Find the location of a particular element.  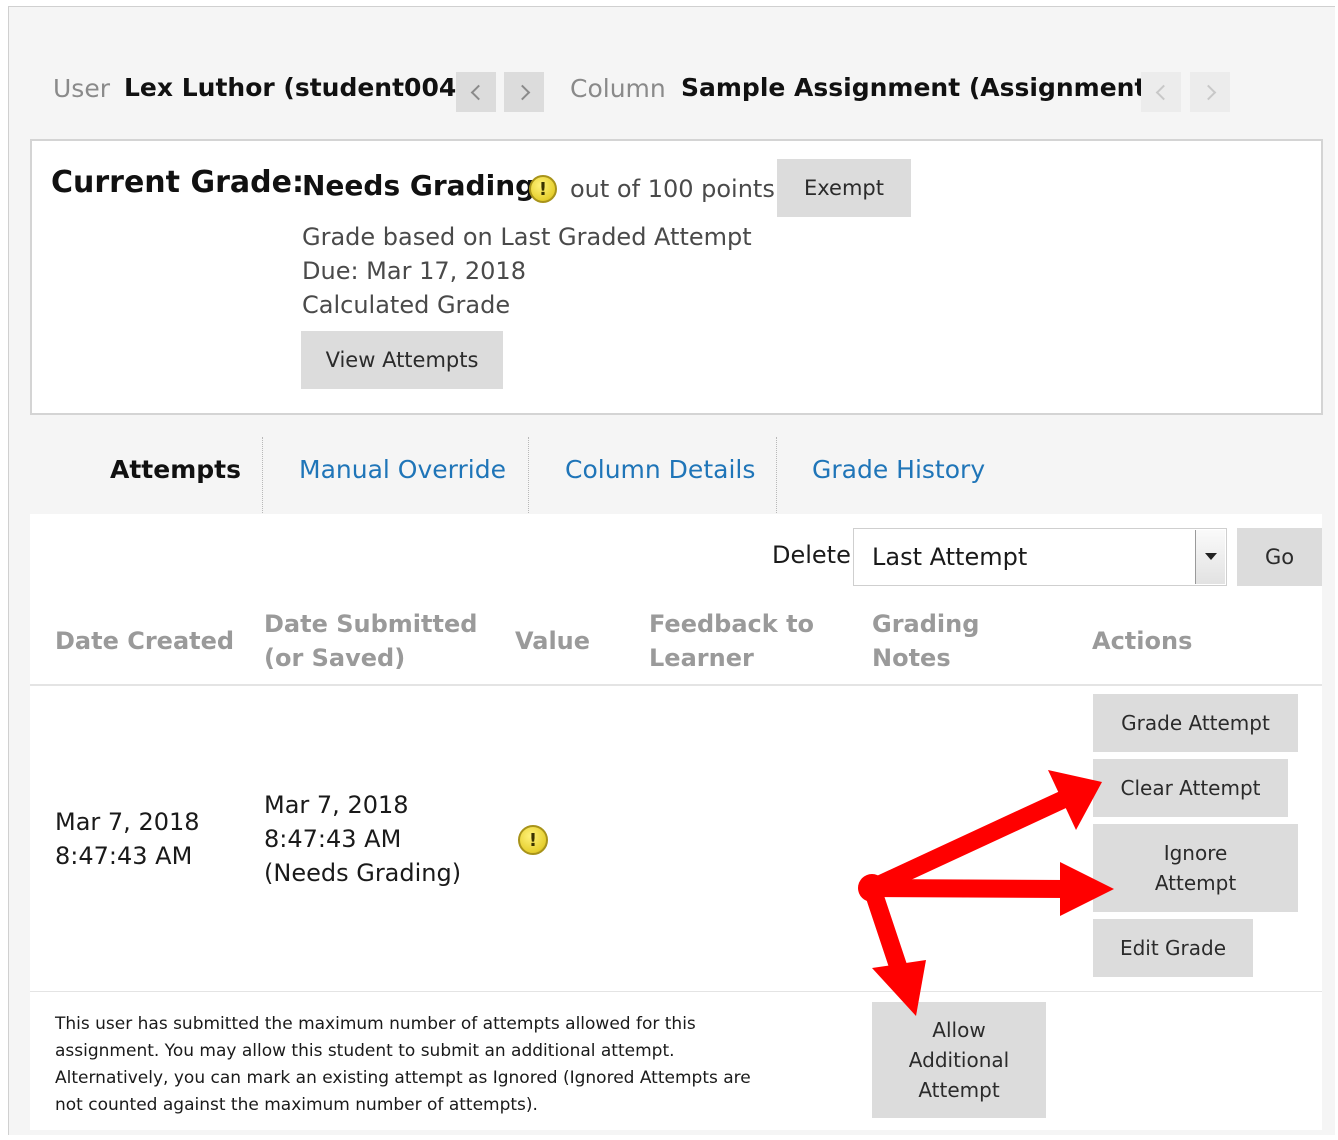

allow-additional-attempt-button: Allow Additional Attempt is located at coordinates (959, 1060).